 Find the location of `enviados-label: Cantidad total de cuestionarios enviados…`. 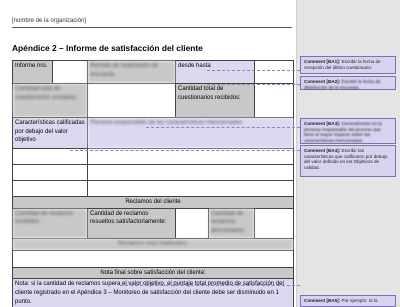

enviados-label: Cantidad total de cuestionarios enviados… is located at coordinates (50, 100).